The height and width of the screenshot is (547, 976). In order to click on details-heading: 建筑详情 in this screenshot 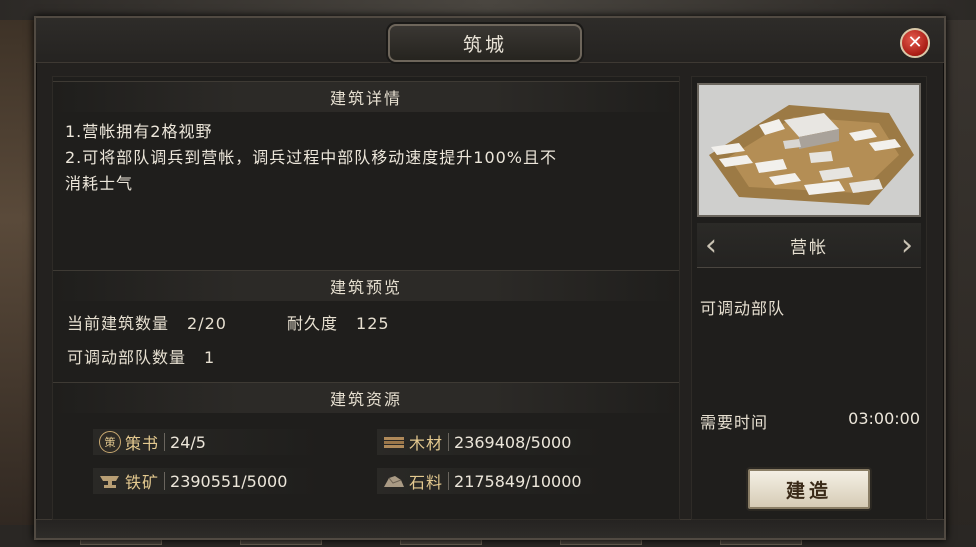, I will do `click(365, 98)`.